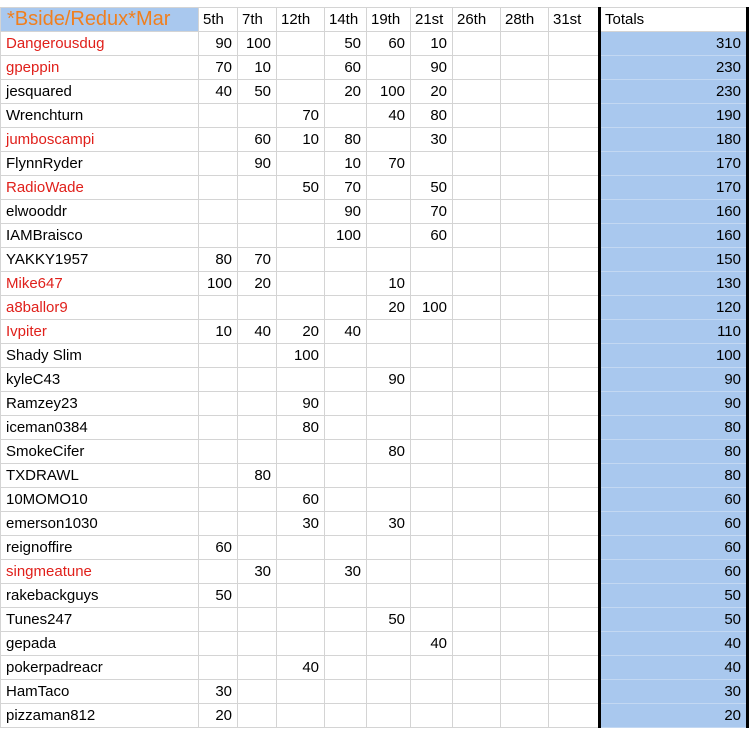 Image resolution: width=750 pixels, height=729 pixels. I want to click on player-name-cell: IAMBraisco, so click(99, 235).